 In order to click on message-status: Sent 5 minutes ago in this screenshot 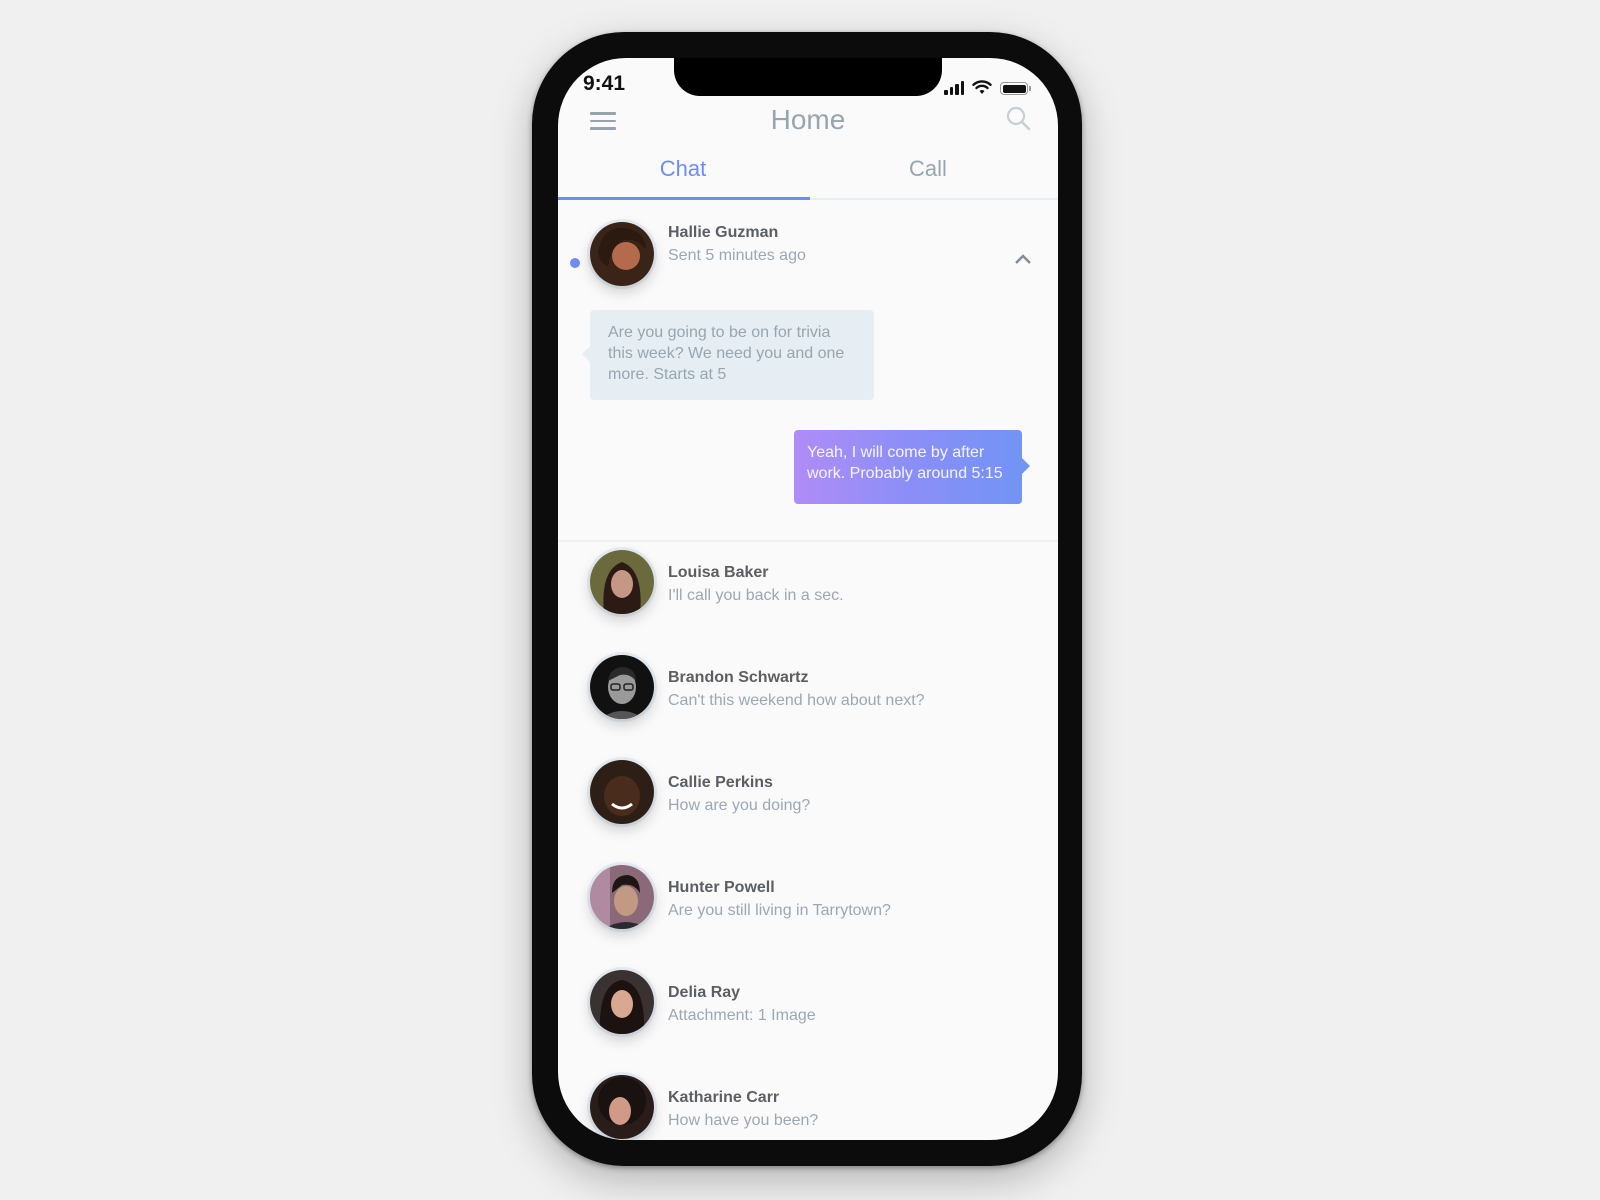, I will do `click(737, 255)`.